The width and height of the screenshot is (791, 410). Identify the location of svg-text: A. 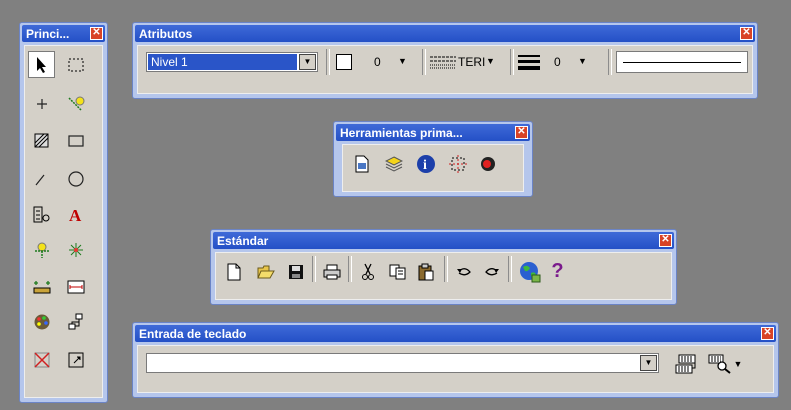
(75, 215).